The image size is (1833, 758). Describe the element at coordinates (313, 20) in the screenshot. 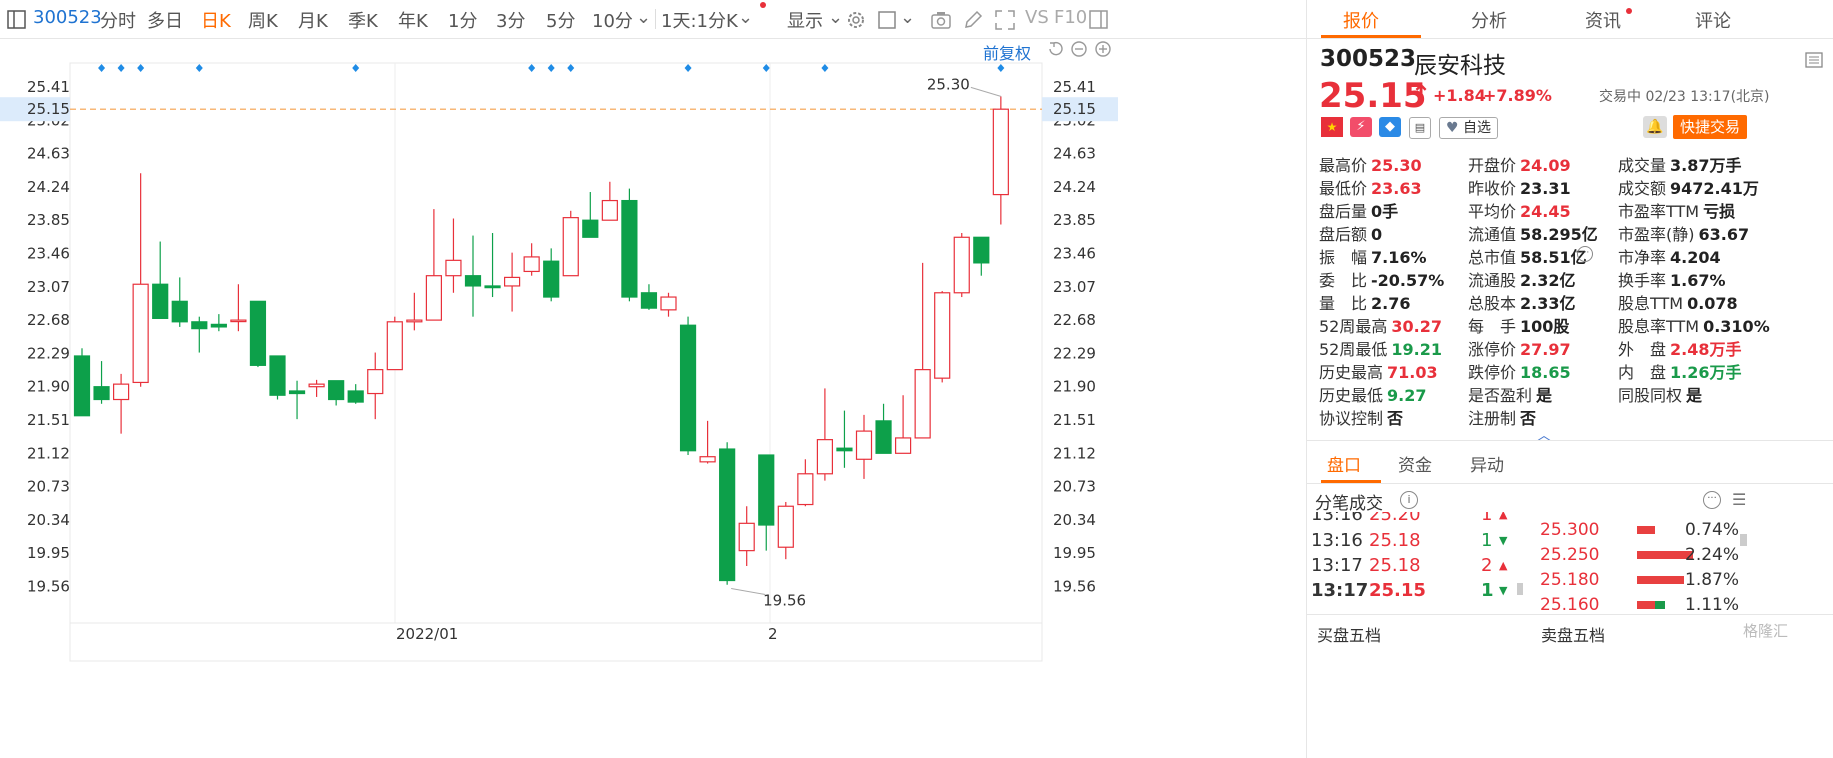

I see `period-monthly: 月K` at that location.